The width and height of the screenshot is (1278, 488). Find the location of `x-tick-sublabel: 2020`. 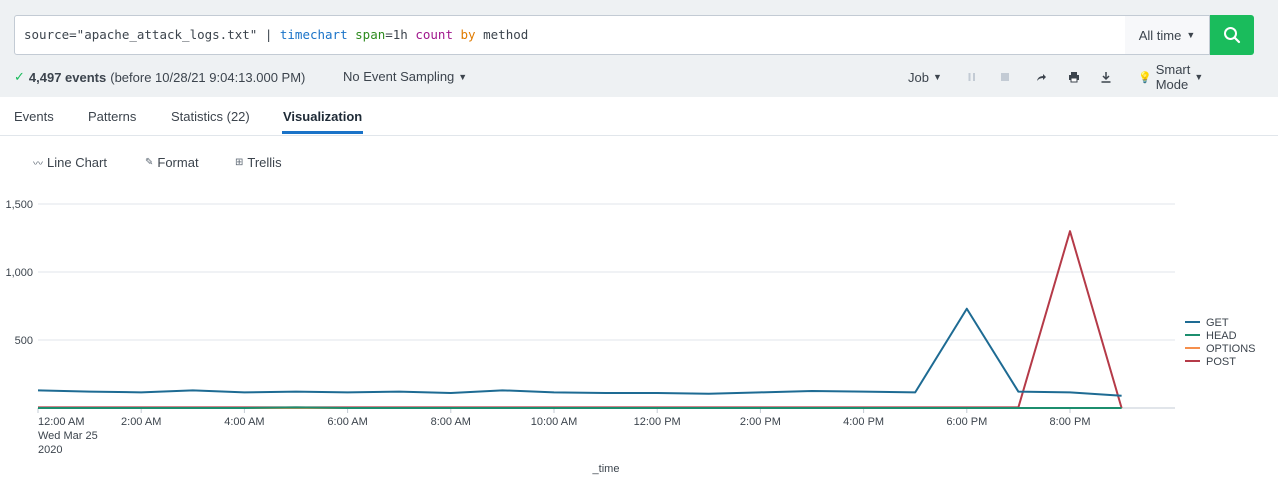

x-tick-sublabel: 2020 is located at coordinates (50, 450).